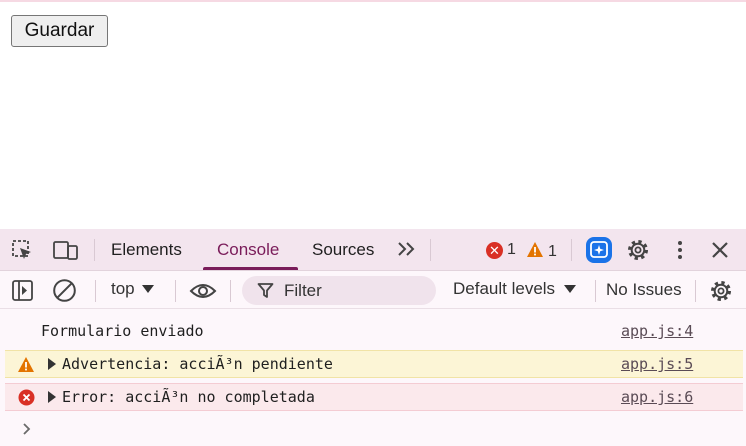 The image size is (746, 446). Describe the element at coordinates (203, 293) in the screenshot. I see `eye-icon` at that location.